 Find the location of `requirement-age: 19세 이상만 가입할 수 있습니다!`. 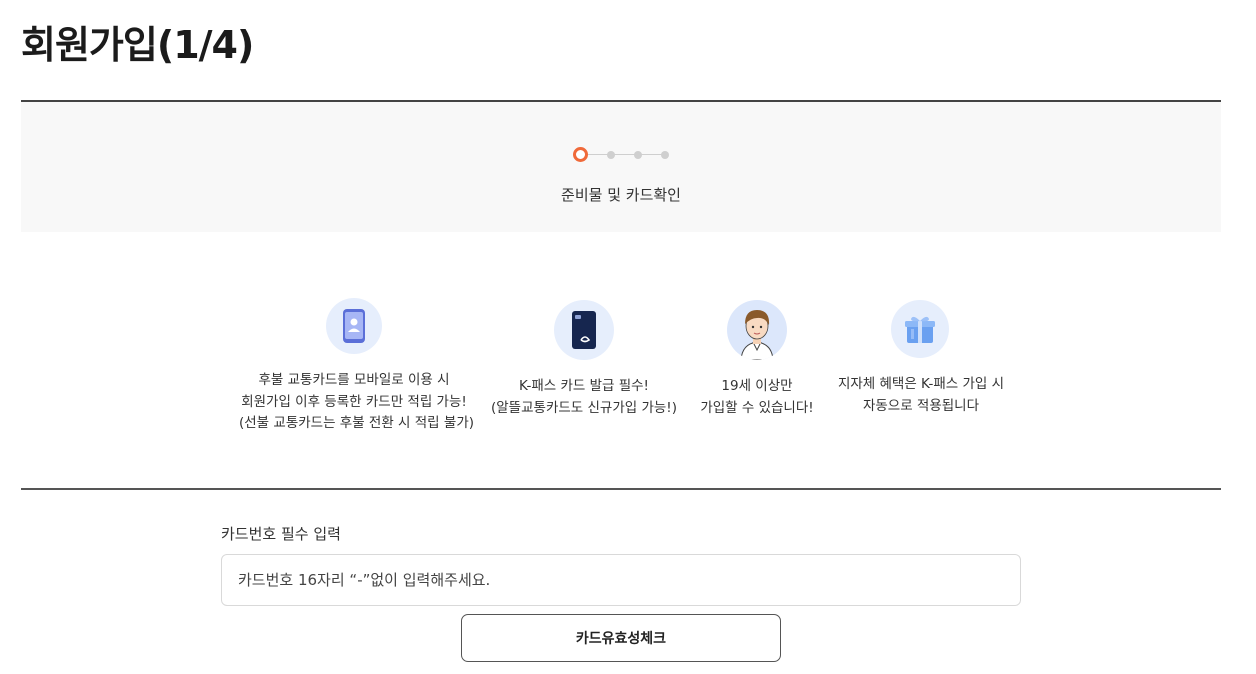

requirement-age: 19세 이상만 가입할 수 있습니다! is located at coordinates (757, 358).